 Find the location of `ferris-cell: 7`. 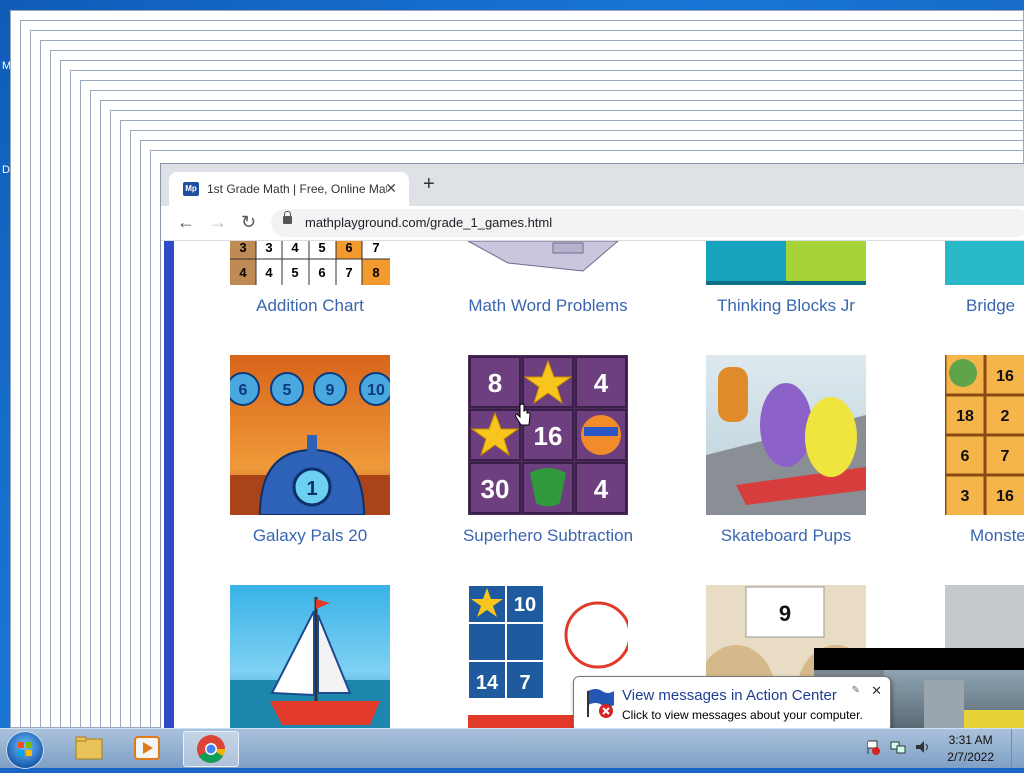

ferris-cell: 7 is located at coordinates (524, 683).